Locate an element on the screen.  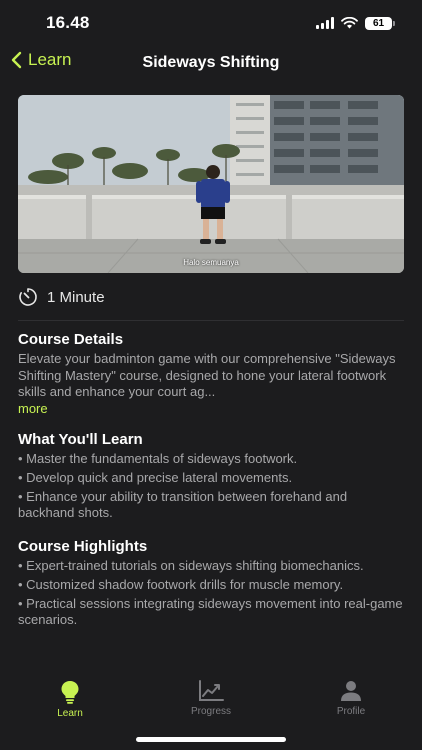
tab-progress-label: Progress is located at coordinates (210, 711).